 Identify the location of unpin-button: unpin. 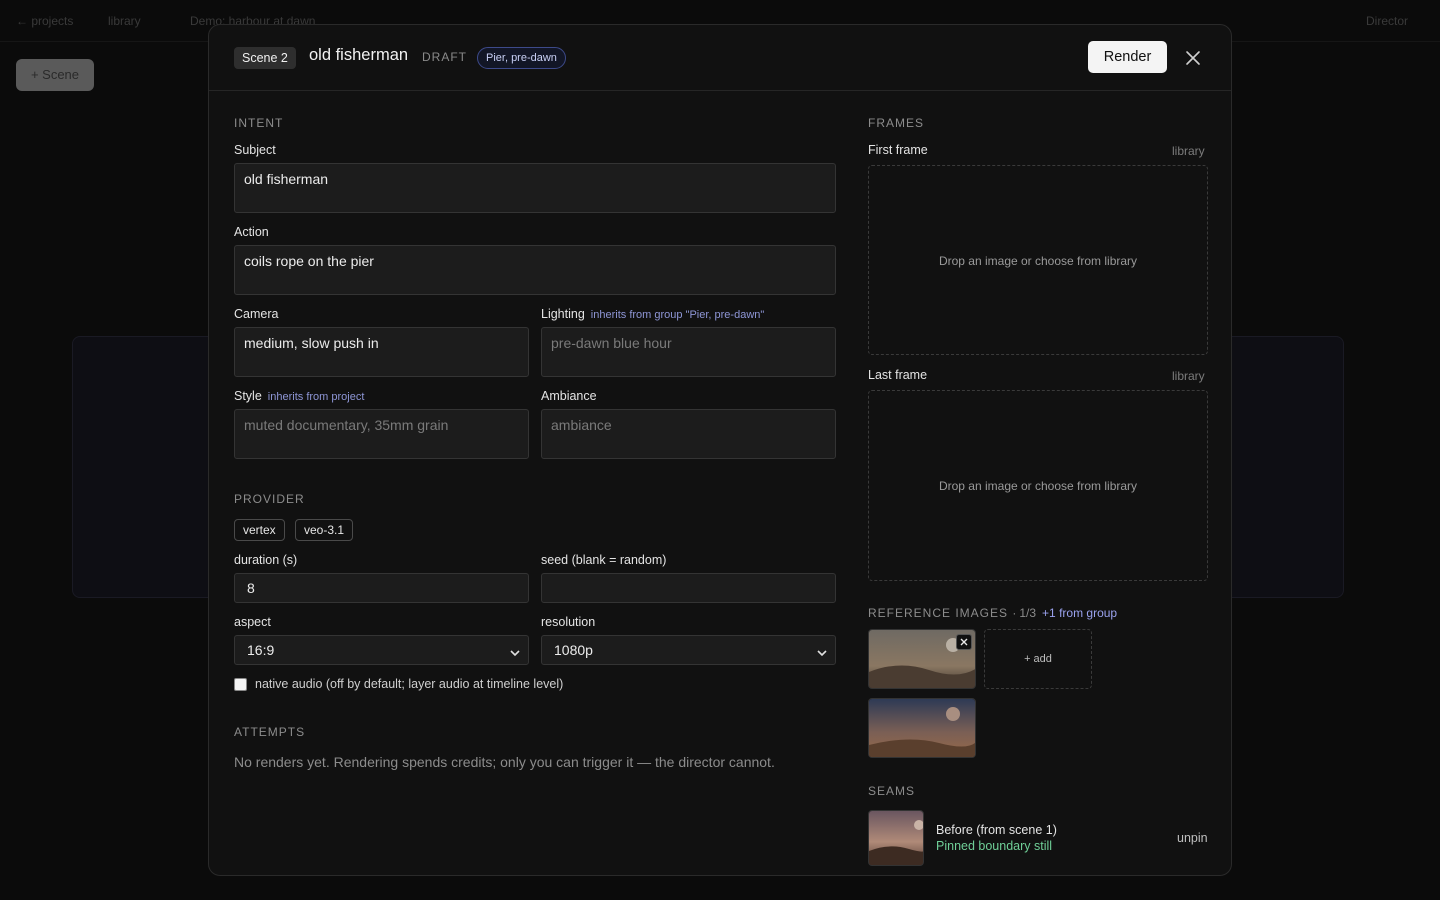
(1192, 838).